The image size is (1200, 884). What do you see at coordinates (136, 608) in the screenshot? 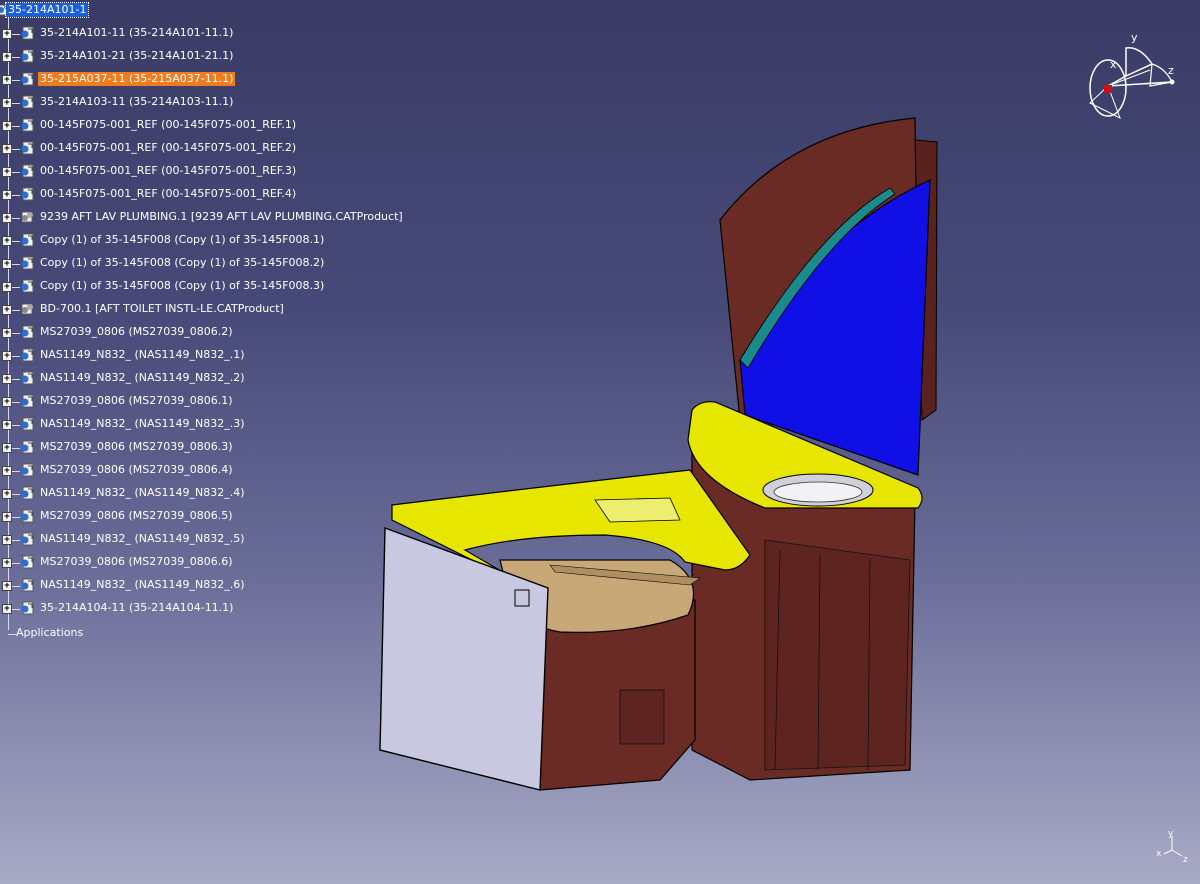
I see `tree-node-label: 35-214A104-11 (35-214A104-11.1)` at bounding box center [136, 608].